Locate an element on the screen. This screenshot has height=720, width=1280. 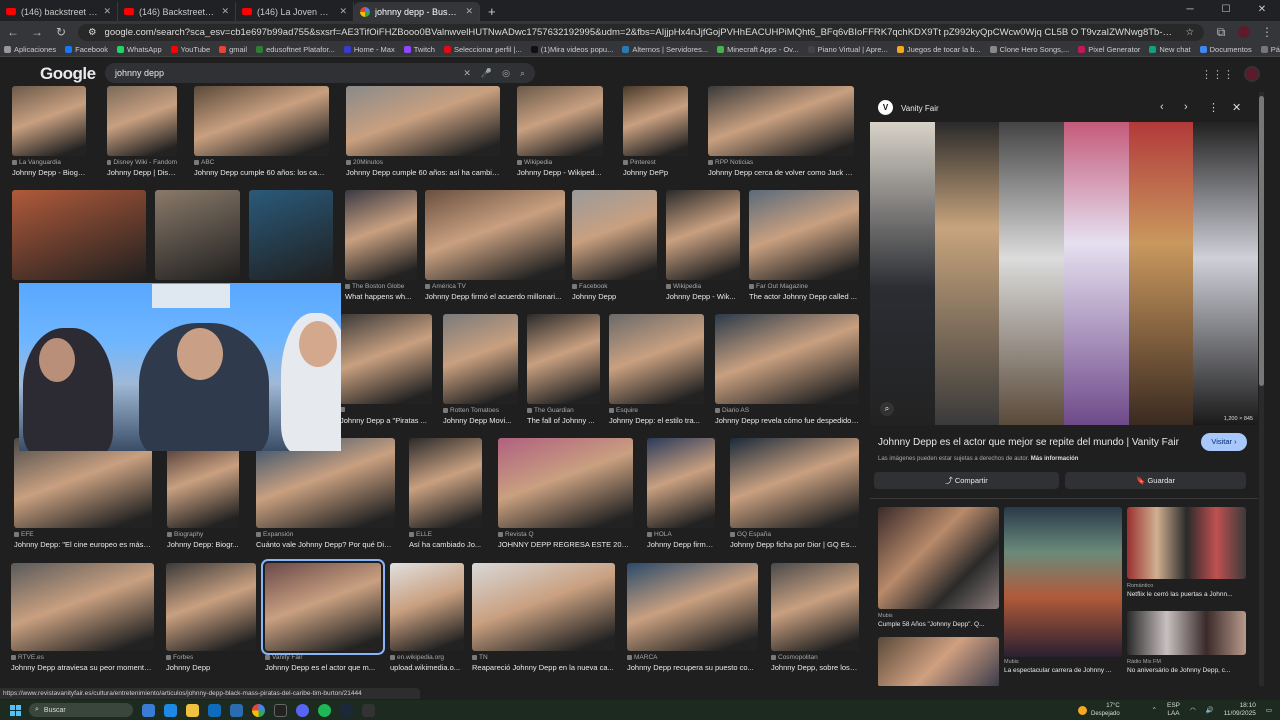
task-view-icon is located at coordinates (148, 710).